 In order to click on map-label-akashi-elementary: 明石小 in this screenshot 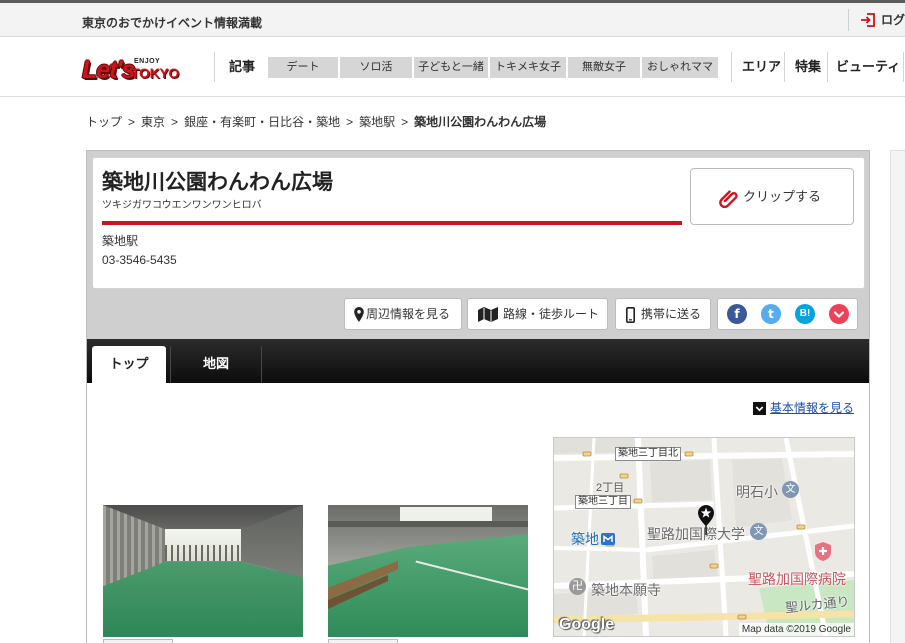, I will do `click(757, 492)`.